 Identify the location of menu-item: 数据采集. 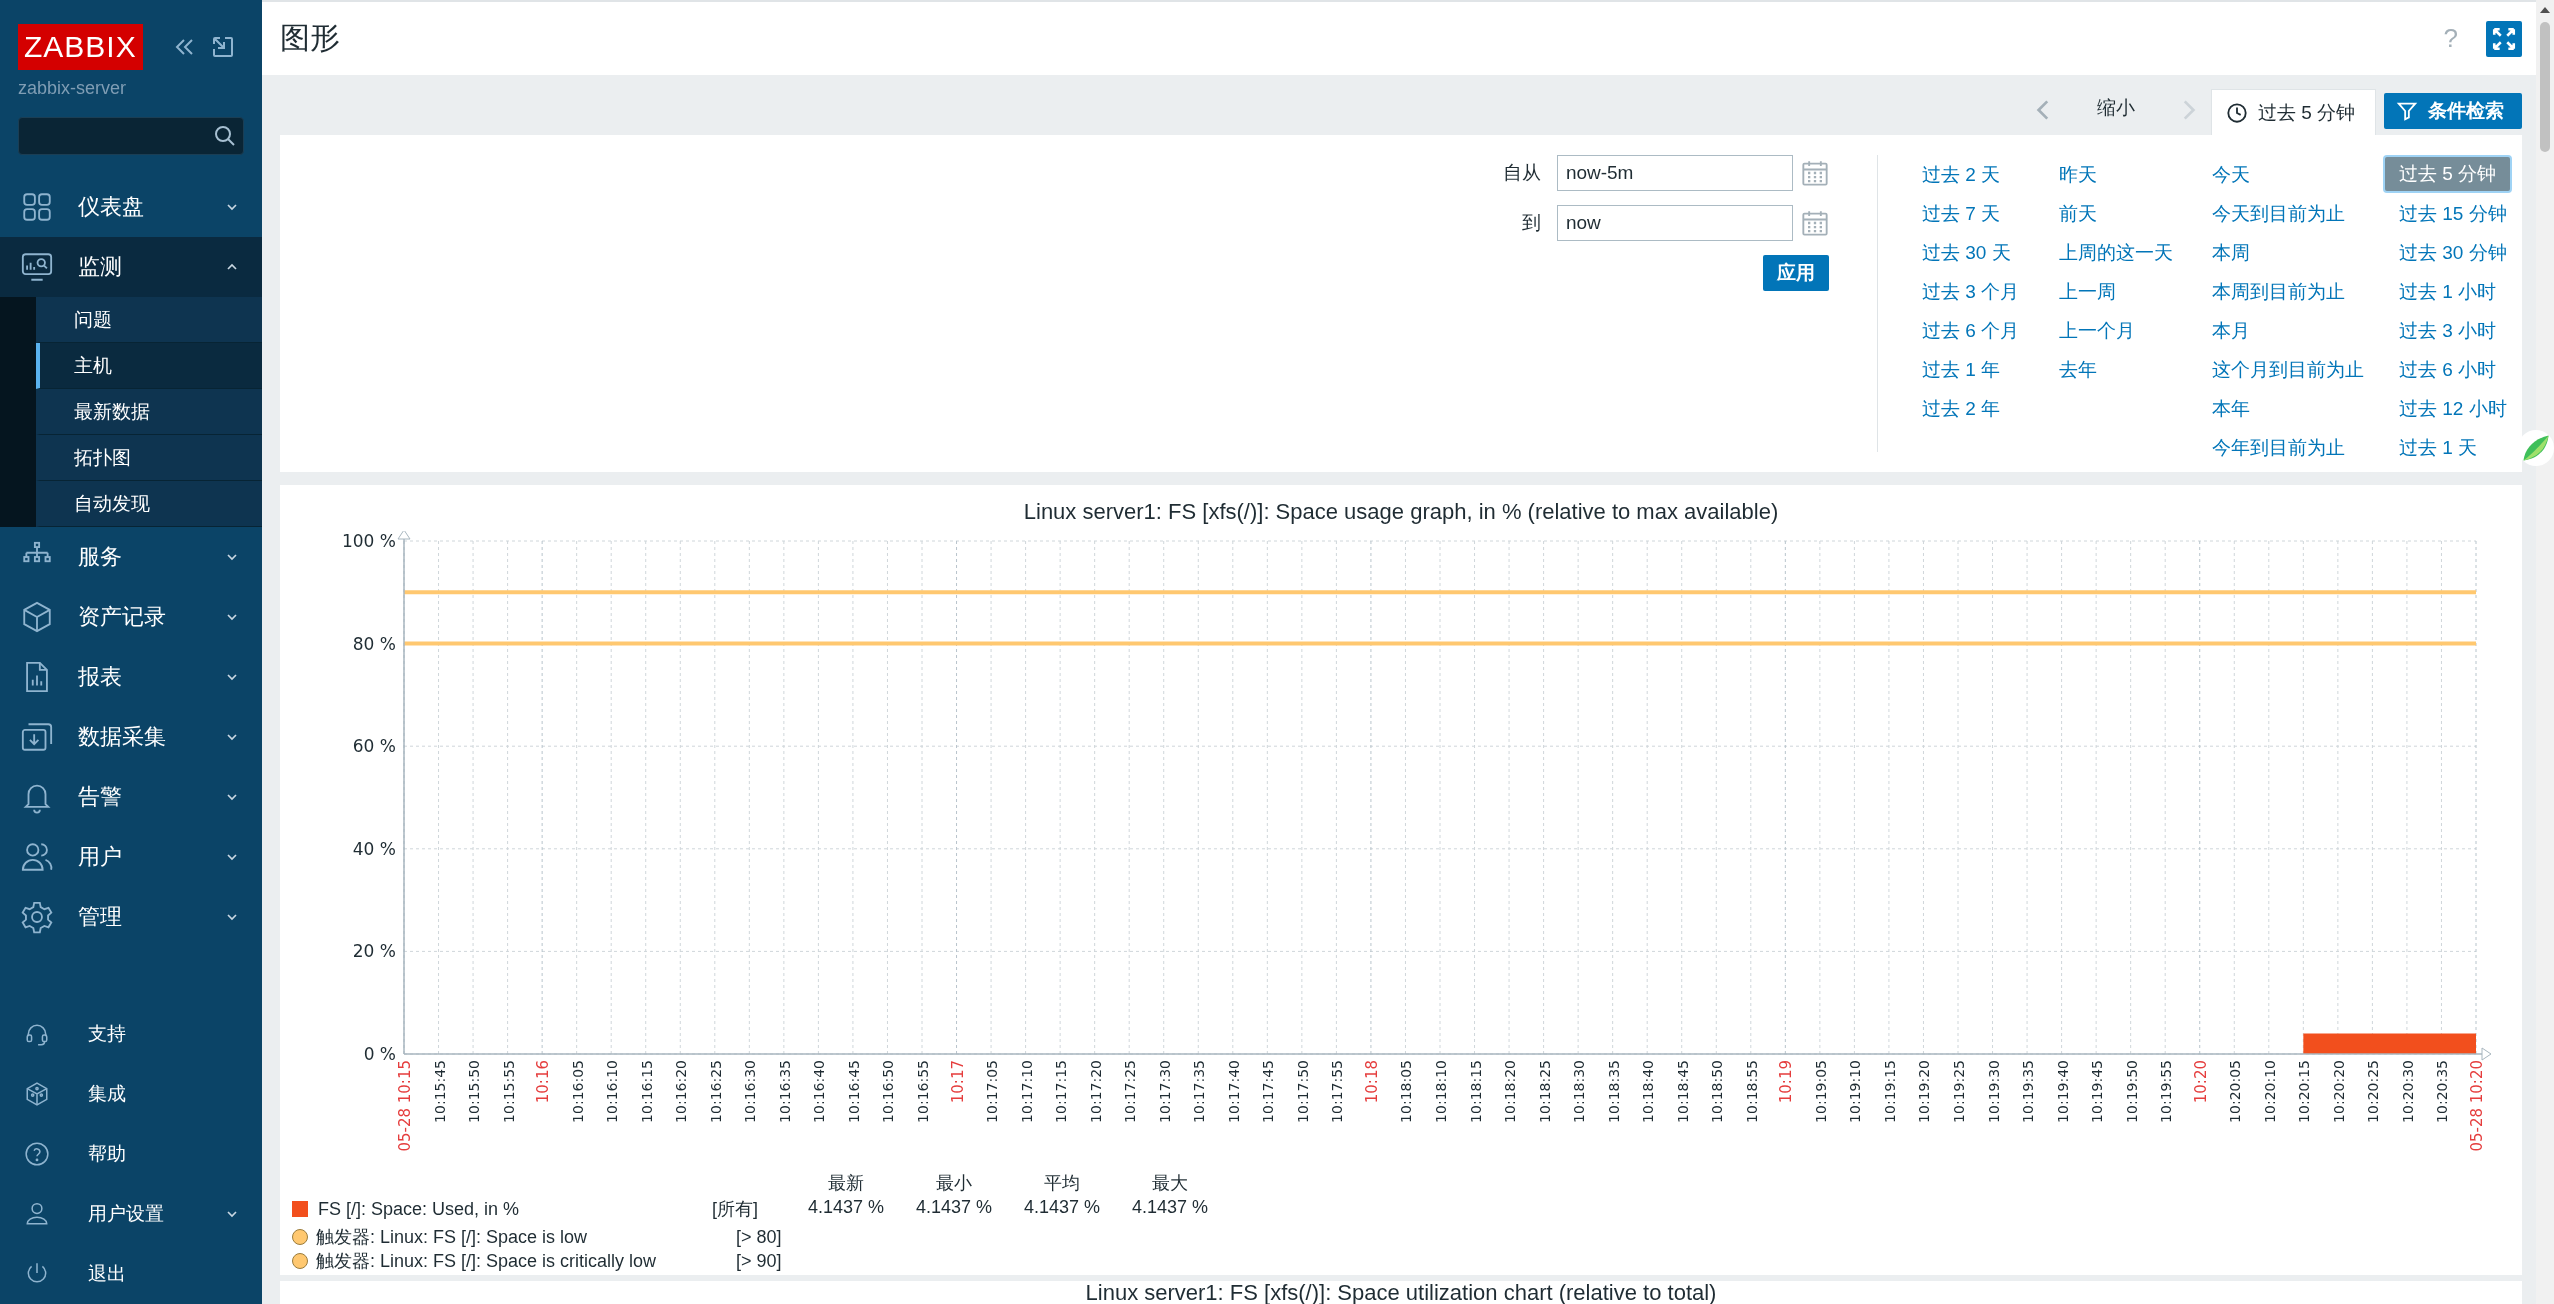
(131, 737).